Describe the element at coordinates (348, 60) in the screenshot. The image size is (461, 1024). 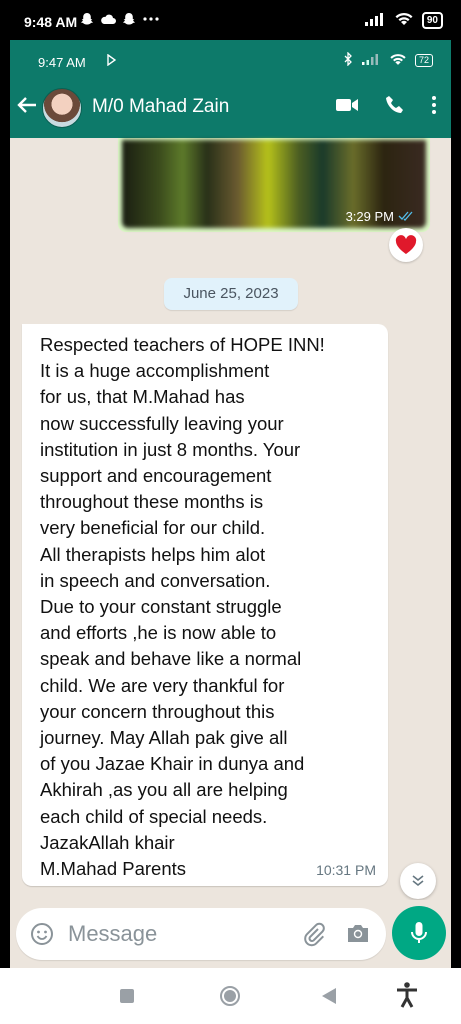
I see `bluetooth-icon` at that location.